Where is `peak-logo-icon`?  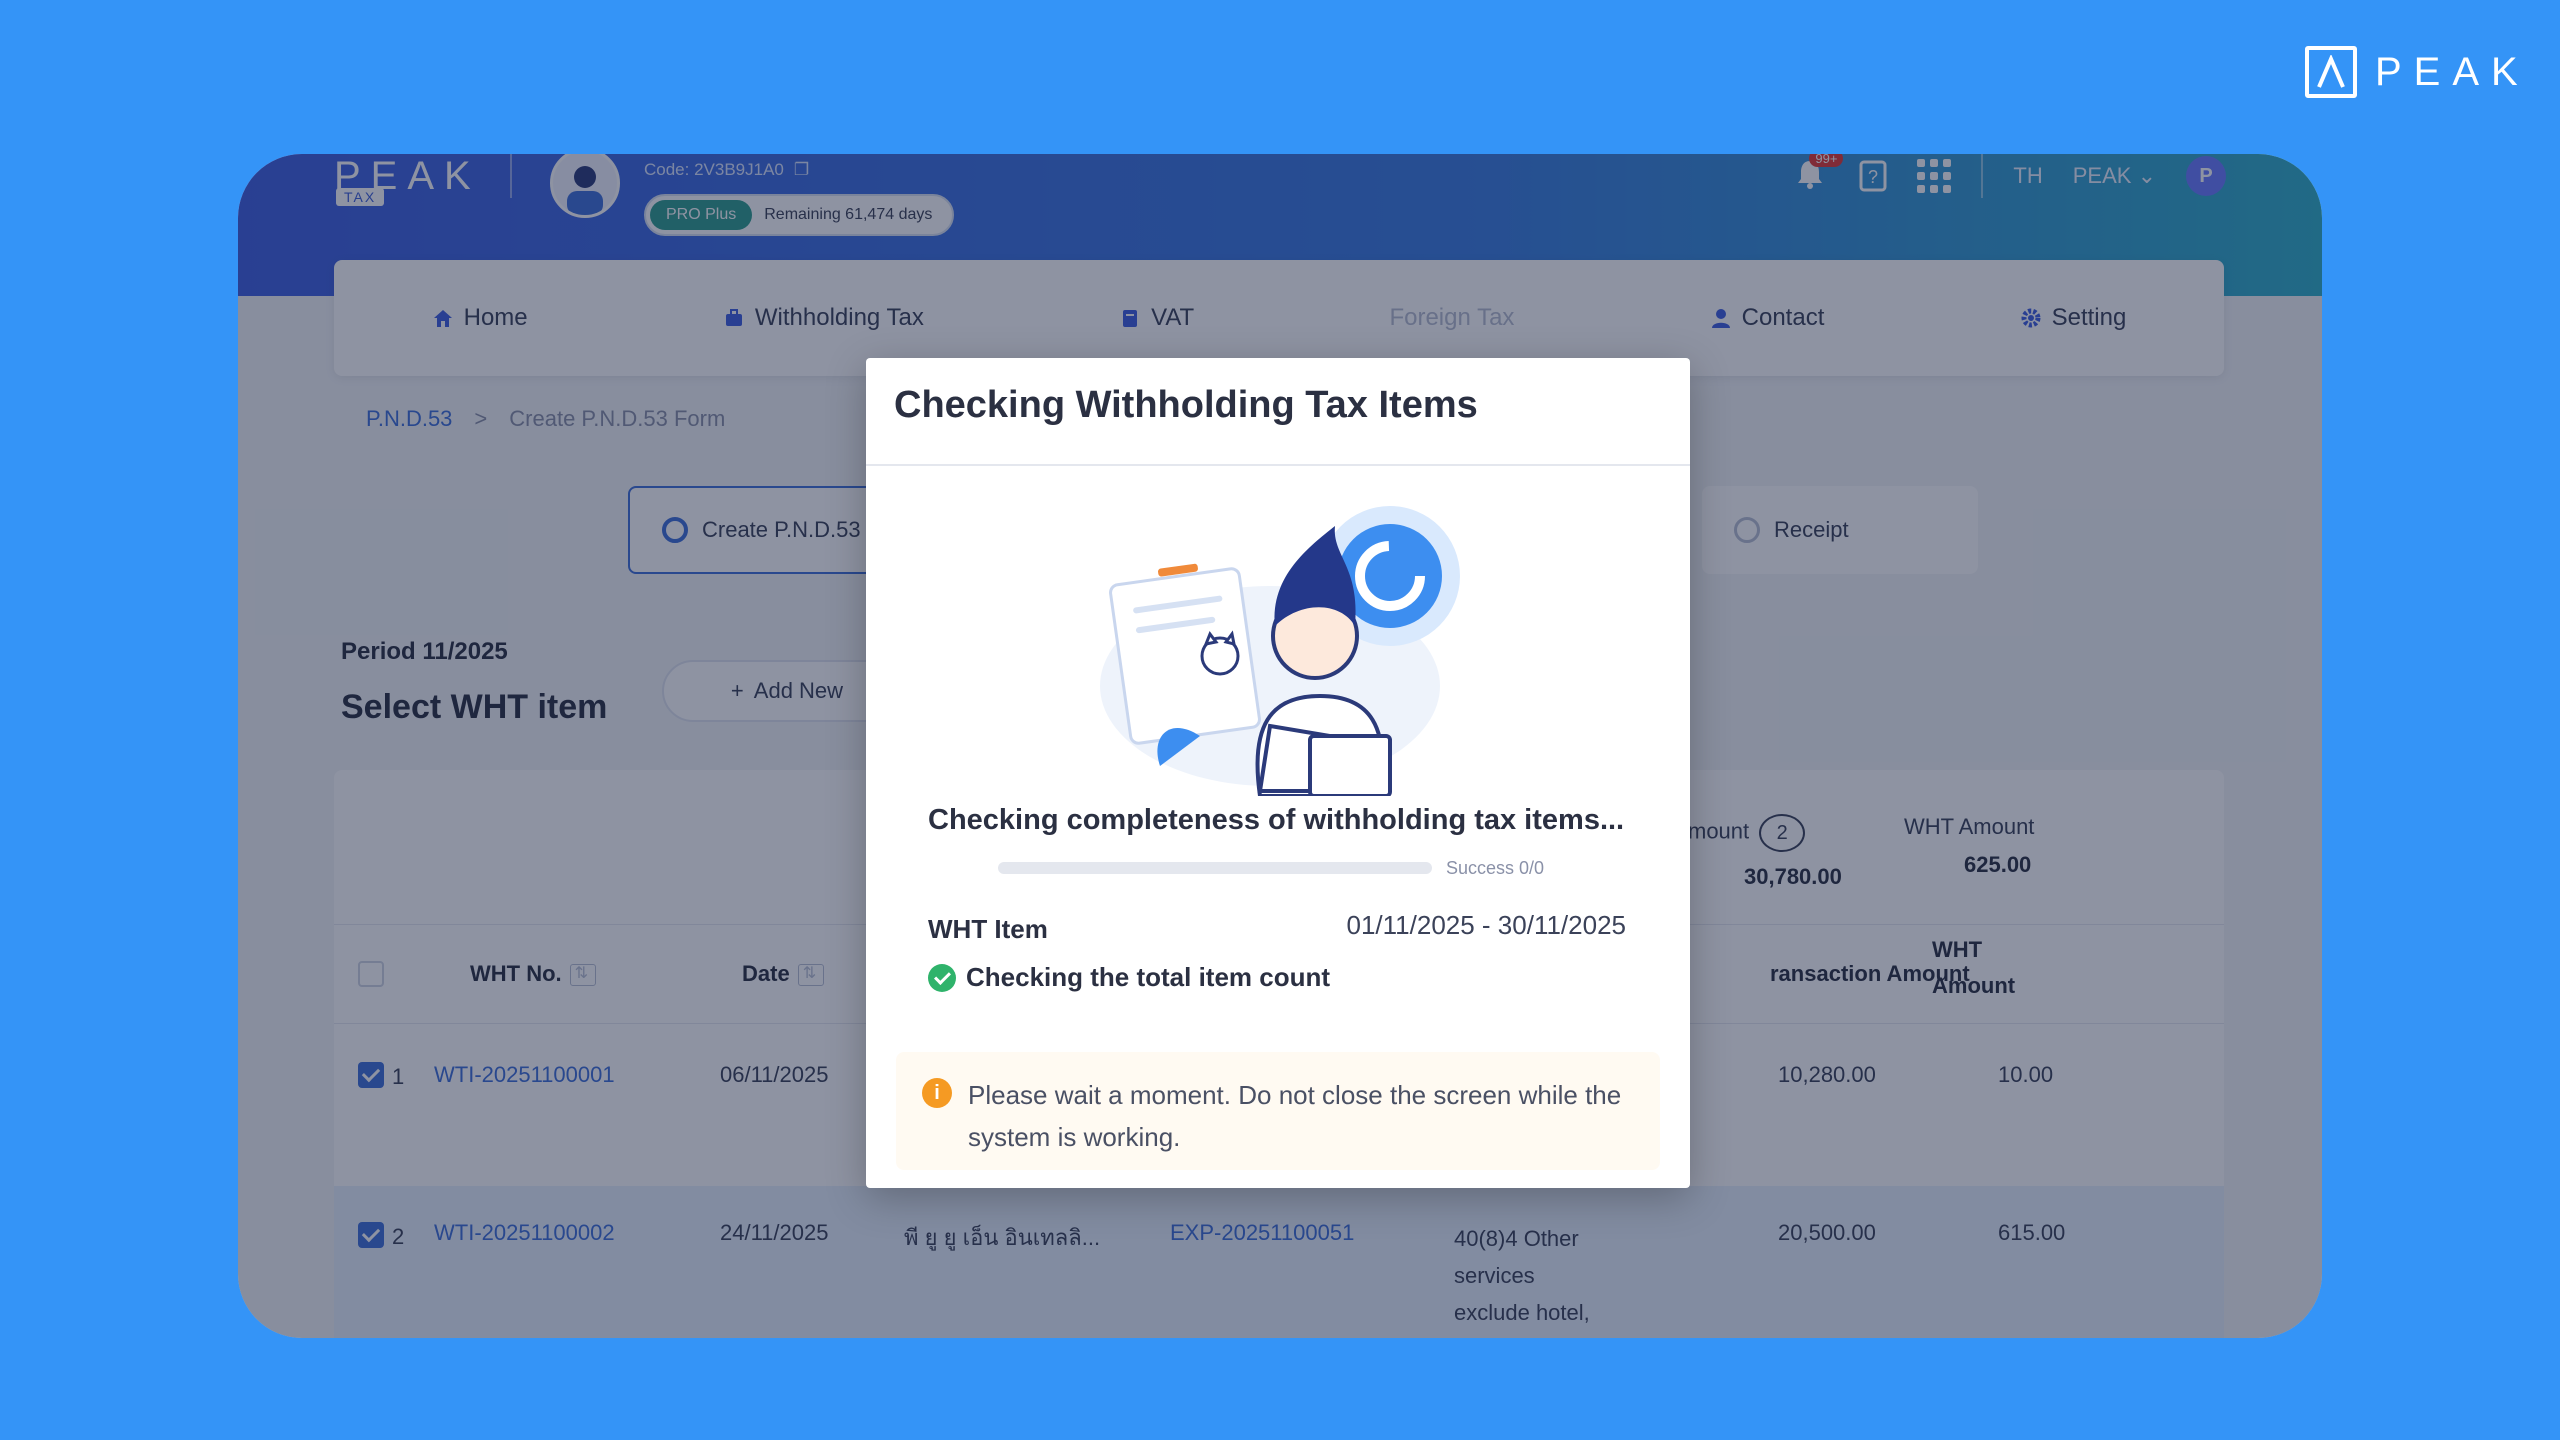
peak-logo-icon is located at coordinates (2331, 72).